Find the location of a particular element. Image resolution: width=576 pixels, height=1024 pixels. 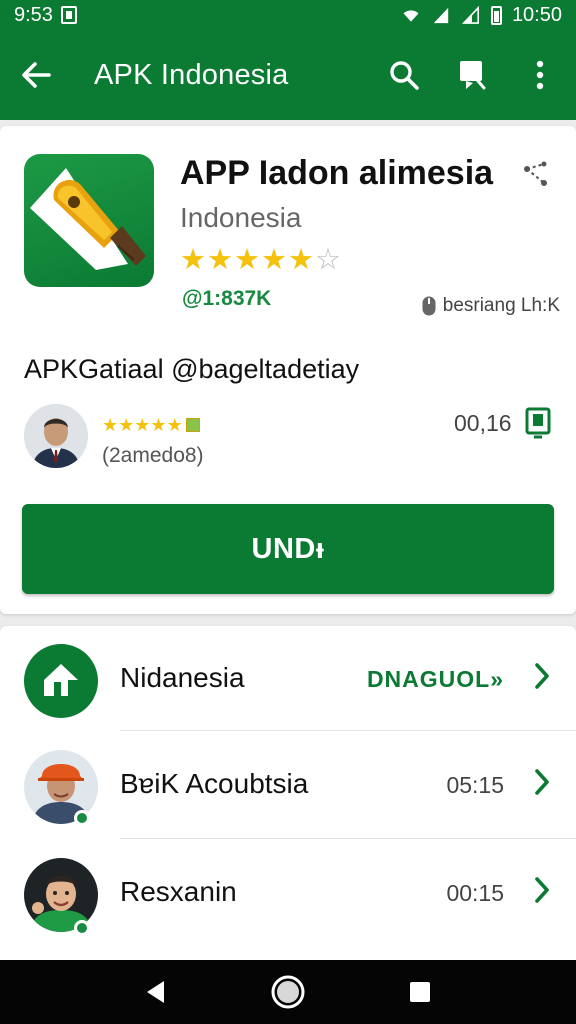

developer-row: besriang Lh:K is located at coordinates (490, 306).